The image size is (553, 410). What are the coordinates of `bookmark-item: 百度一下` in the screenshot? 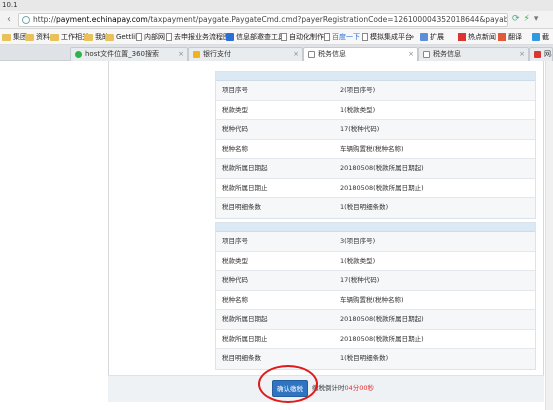 It's located at (342, 37).